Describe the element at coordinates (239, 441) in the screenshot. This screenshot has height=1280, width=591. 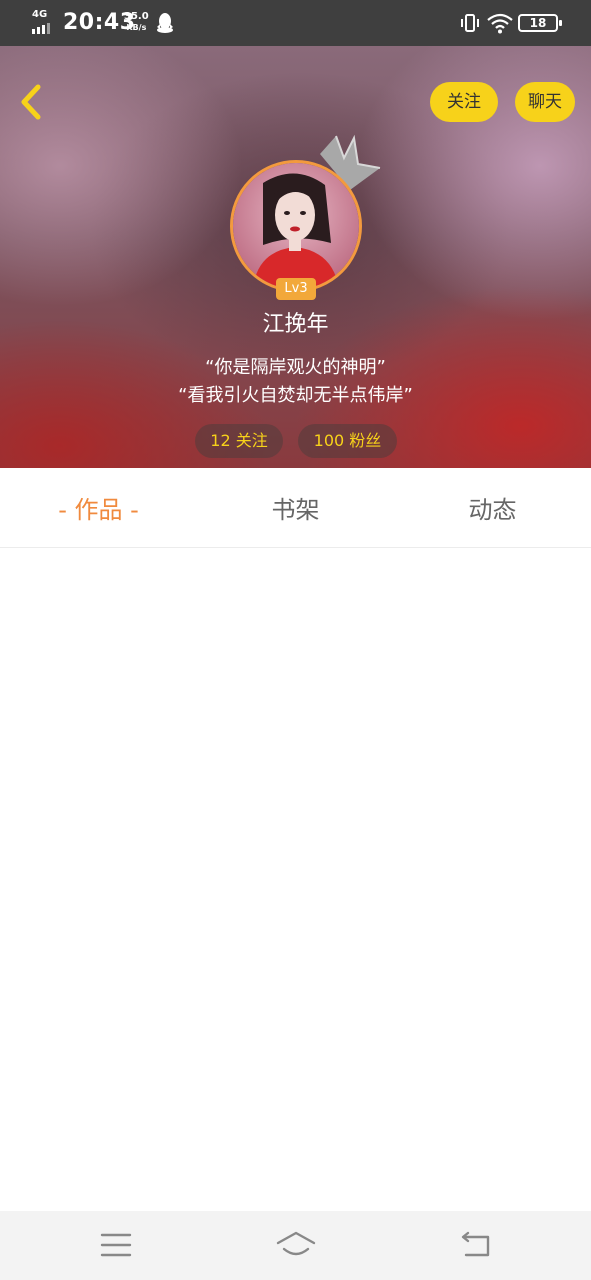
I see `following-count: 12 关注` at that location.